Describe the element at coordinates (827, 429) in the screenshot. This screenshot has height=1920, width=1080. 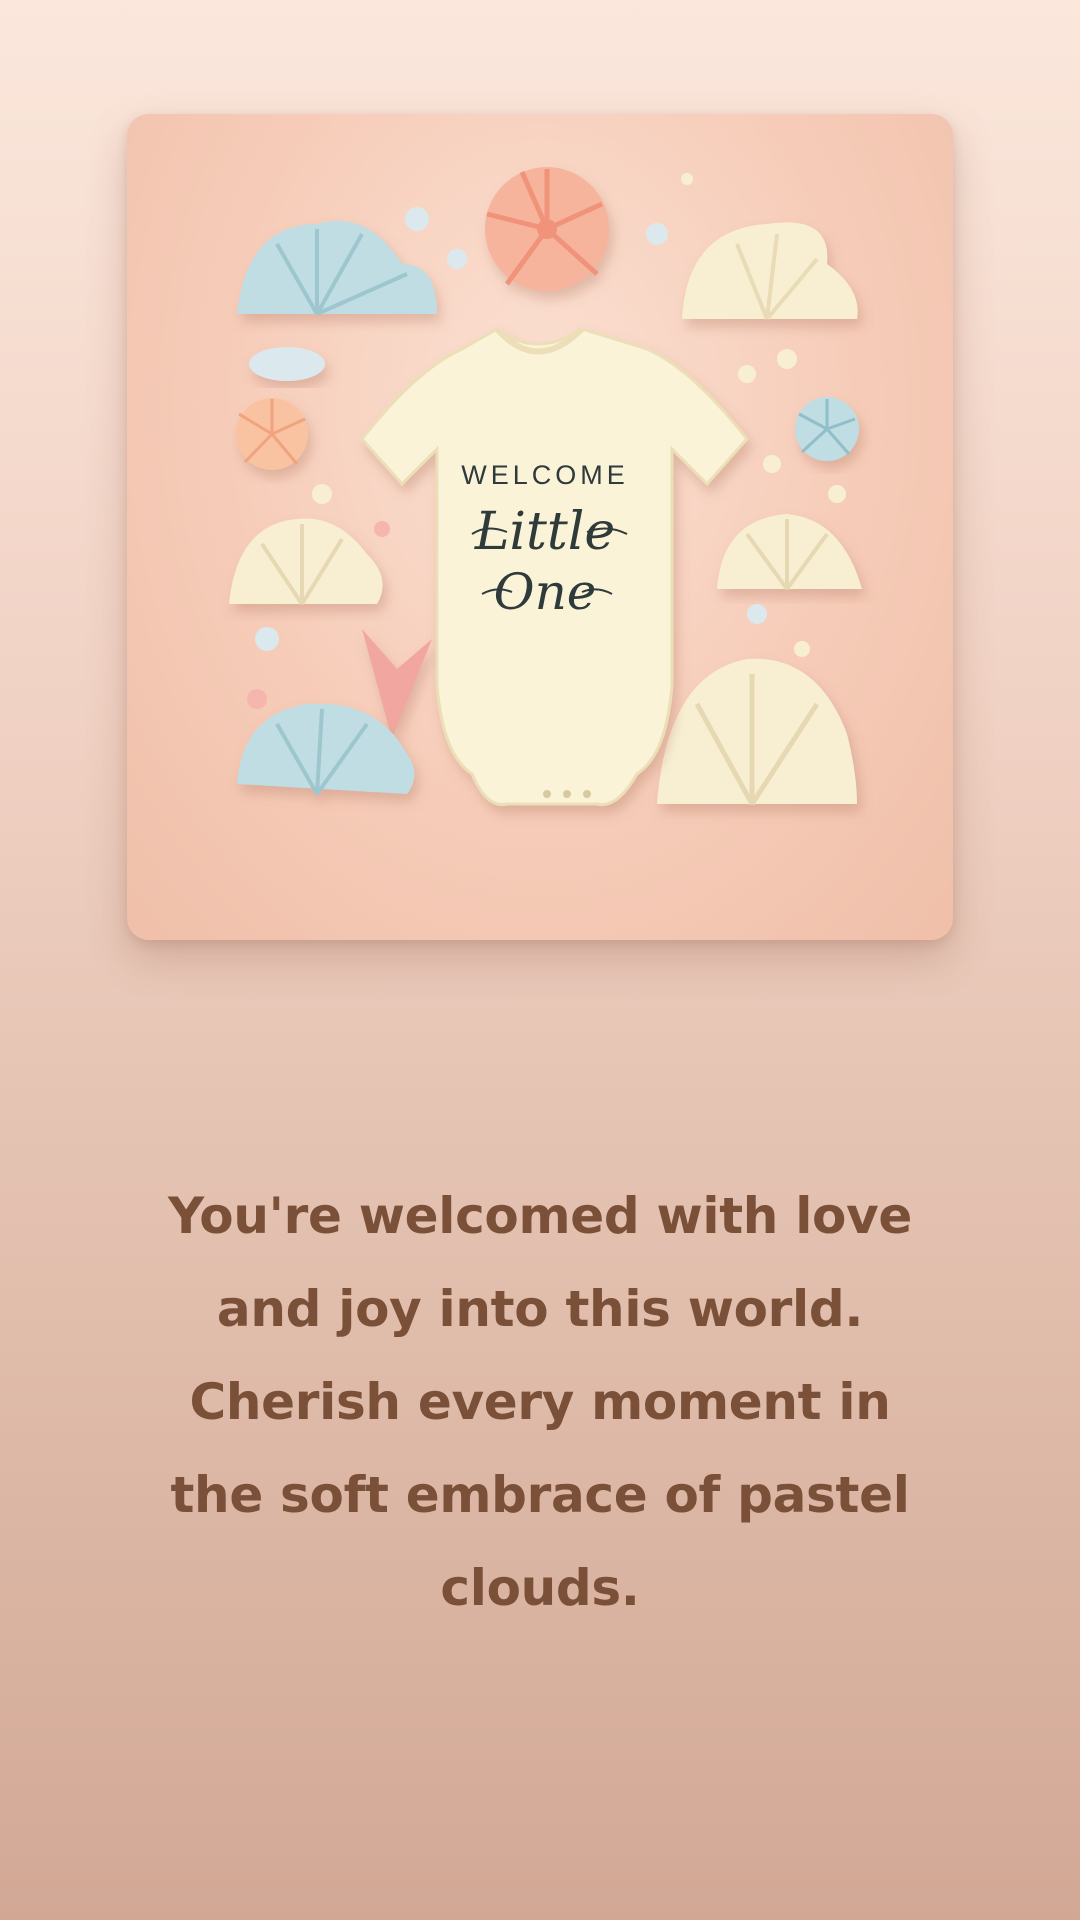
I see `blue-flower-right-icon` at that location.